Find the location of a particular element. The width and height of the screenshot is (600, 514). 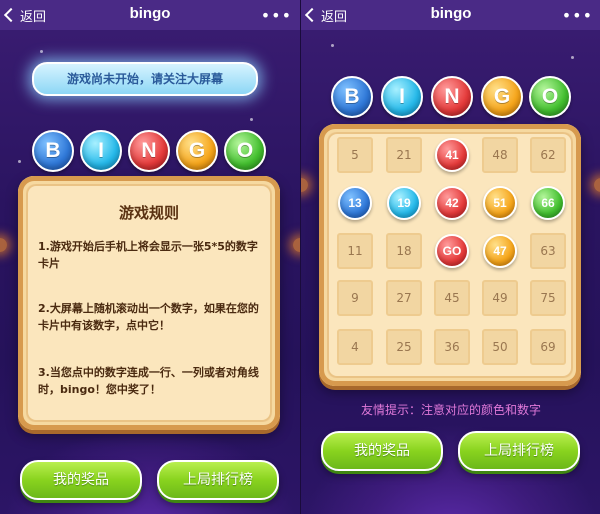

number-cell: 25 is located at coordinates (404, 347).